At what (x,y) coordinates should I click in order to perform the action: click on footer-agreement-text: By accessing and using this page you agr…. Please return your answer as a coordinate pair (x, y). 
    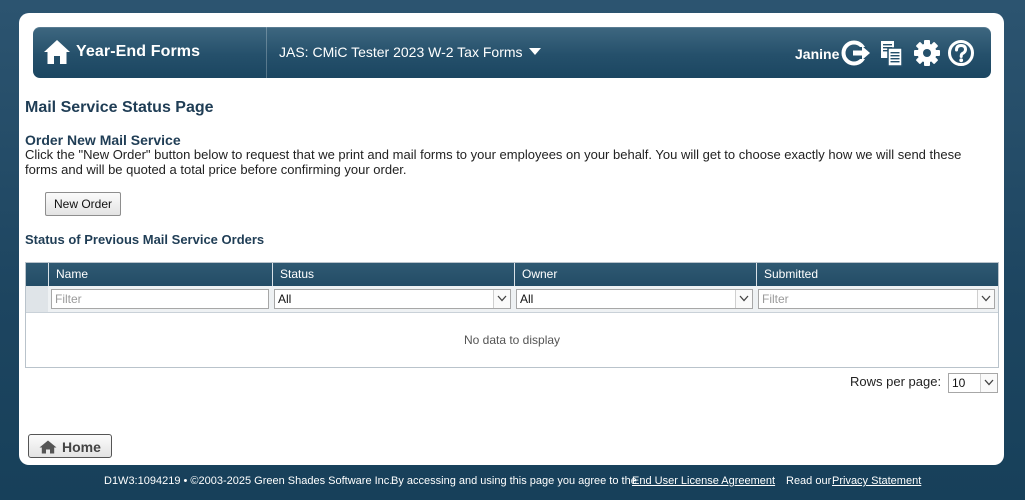
    Looking at the image, I should click on (514, 481).